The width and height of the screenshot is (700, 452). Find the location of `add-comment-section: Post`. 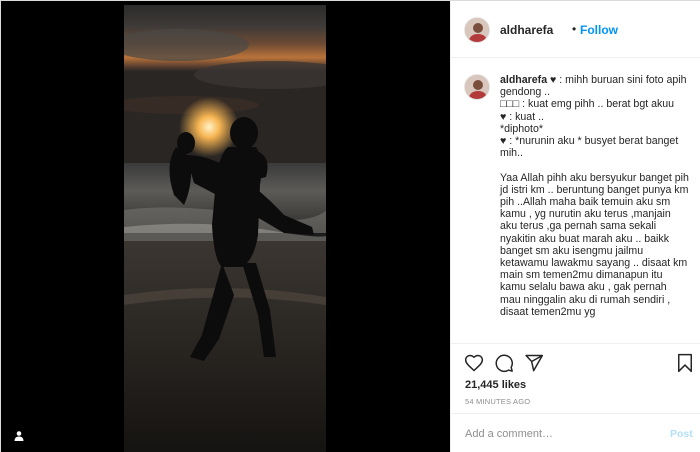

add-comment-section: Post is located at coordinates (575, 432).